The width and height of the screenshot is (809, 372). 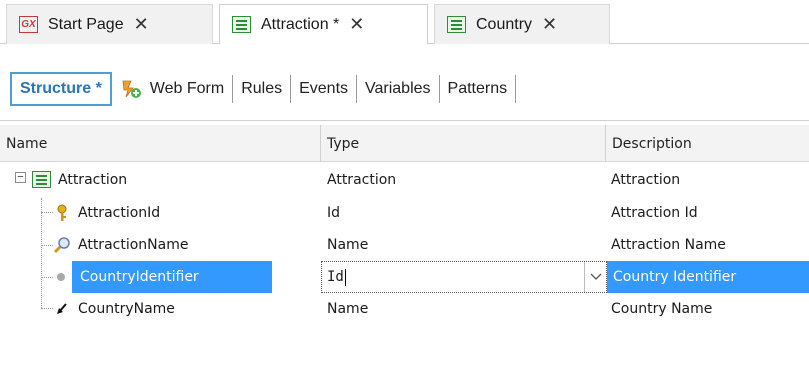 What do you see at coordinates (478, 89) in the screenshot?
I see `tab-patterns: Patterns` at bounding box center [478, 89].